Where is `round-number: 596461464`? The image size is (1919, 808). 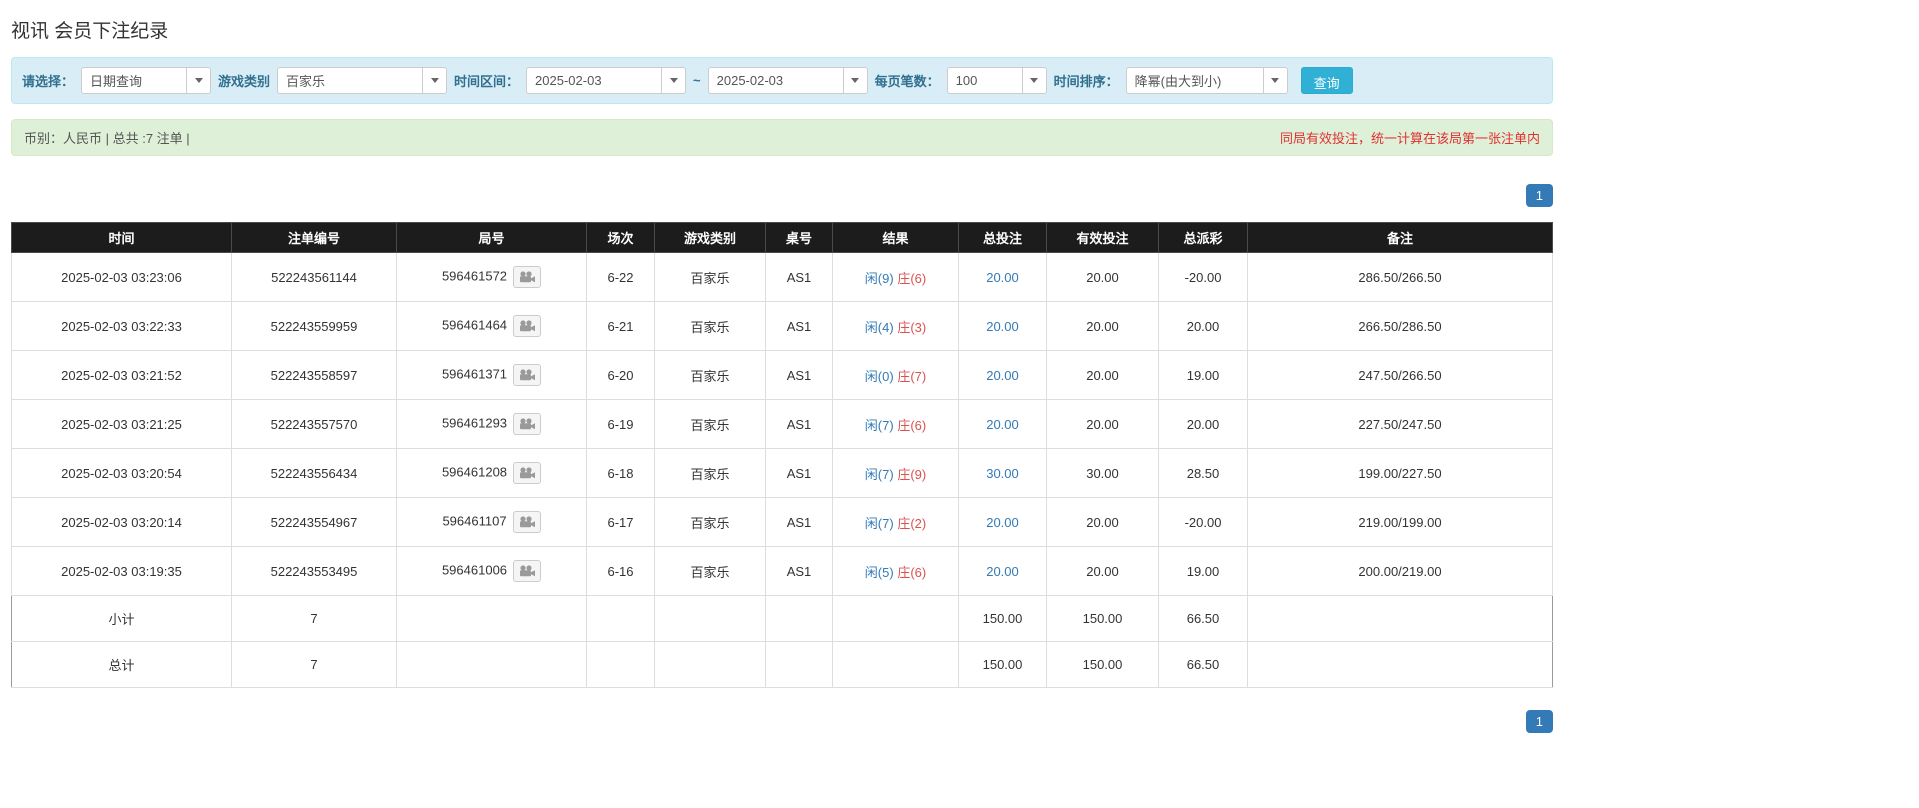 round-number: 596461464 is located at coordinates (474, 325).